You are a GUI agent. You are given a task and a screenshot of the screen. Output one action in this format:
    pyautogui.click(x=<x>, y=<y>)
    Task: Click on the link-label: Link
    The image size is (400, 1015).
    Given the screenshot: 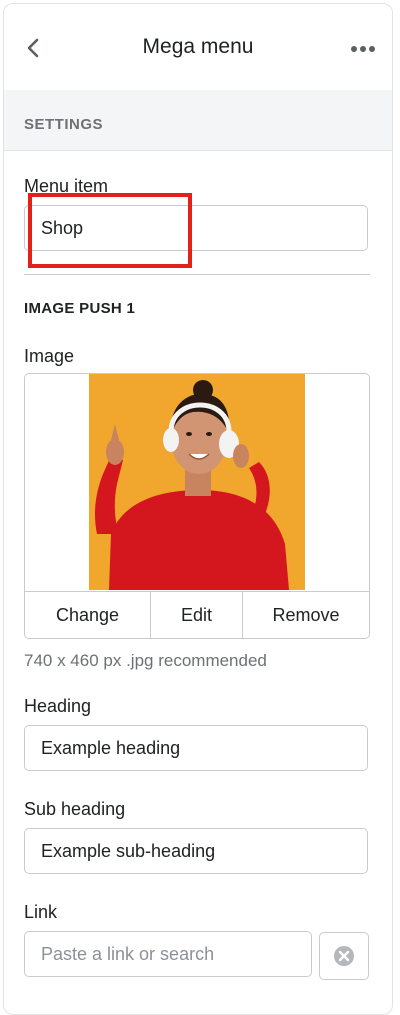 What is the action you would take?
    pyautogui.click(x=41, y=912)
    